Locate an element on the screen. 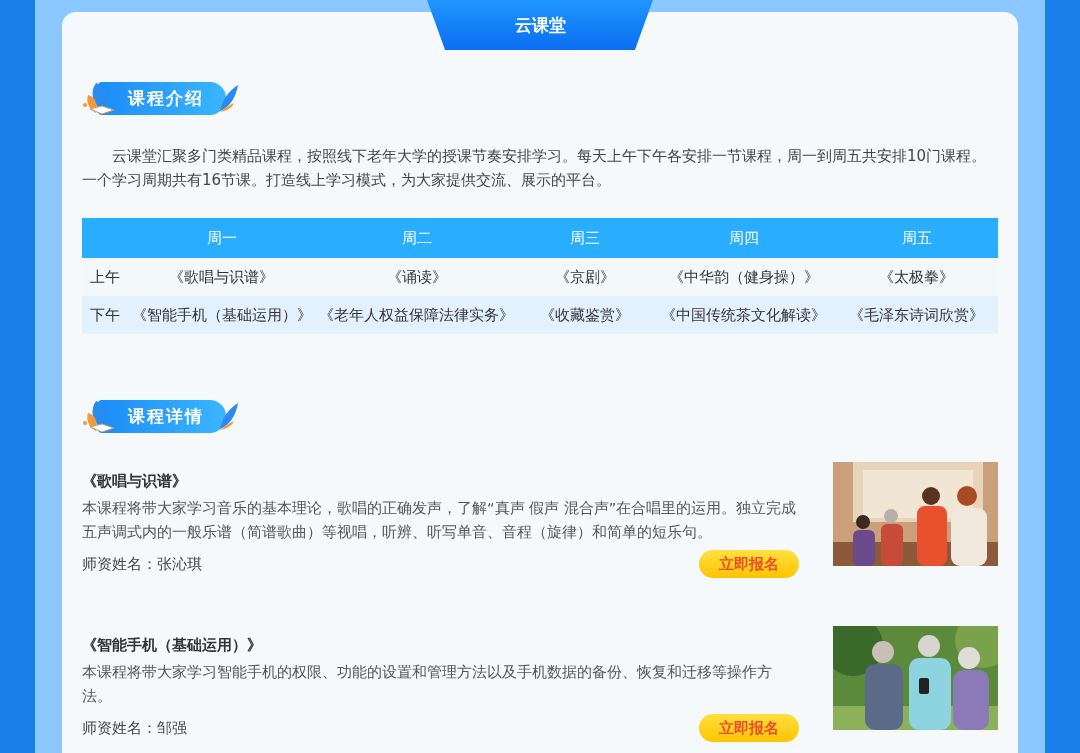 This screenshot has width=1080, height=753. teacher-name: 师资姓名：张沁琪 is located at coordinates (142, 564).